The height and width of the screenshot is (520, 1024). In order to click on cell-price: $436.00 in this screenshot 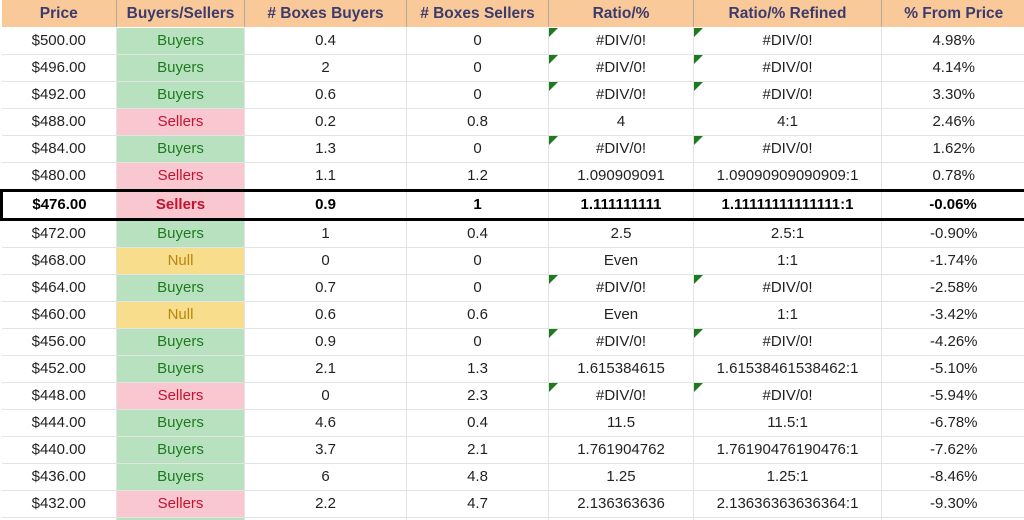, I will do `click(59, 477)`.